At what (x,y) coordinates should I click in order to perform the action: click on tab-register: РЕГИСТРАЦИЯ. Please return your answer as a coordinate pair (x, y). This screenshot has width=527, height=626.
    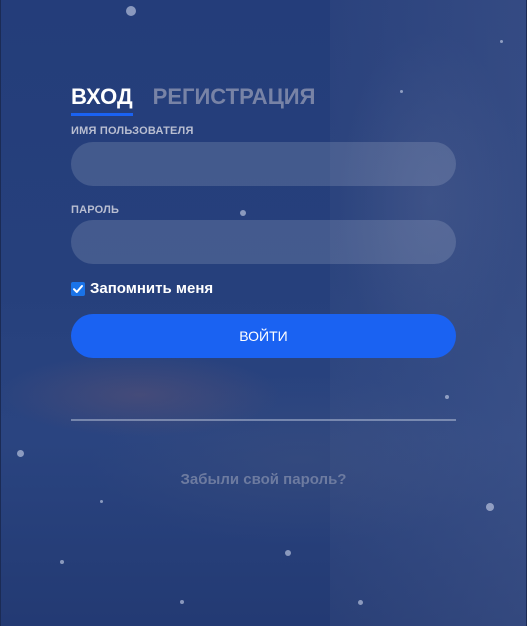
    Looking at the image, I should click on (234, 100).